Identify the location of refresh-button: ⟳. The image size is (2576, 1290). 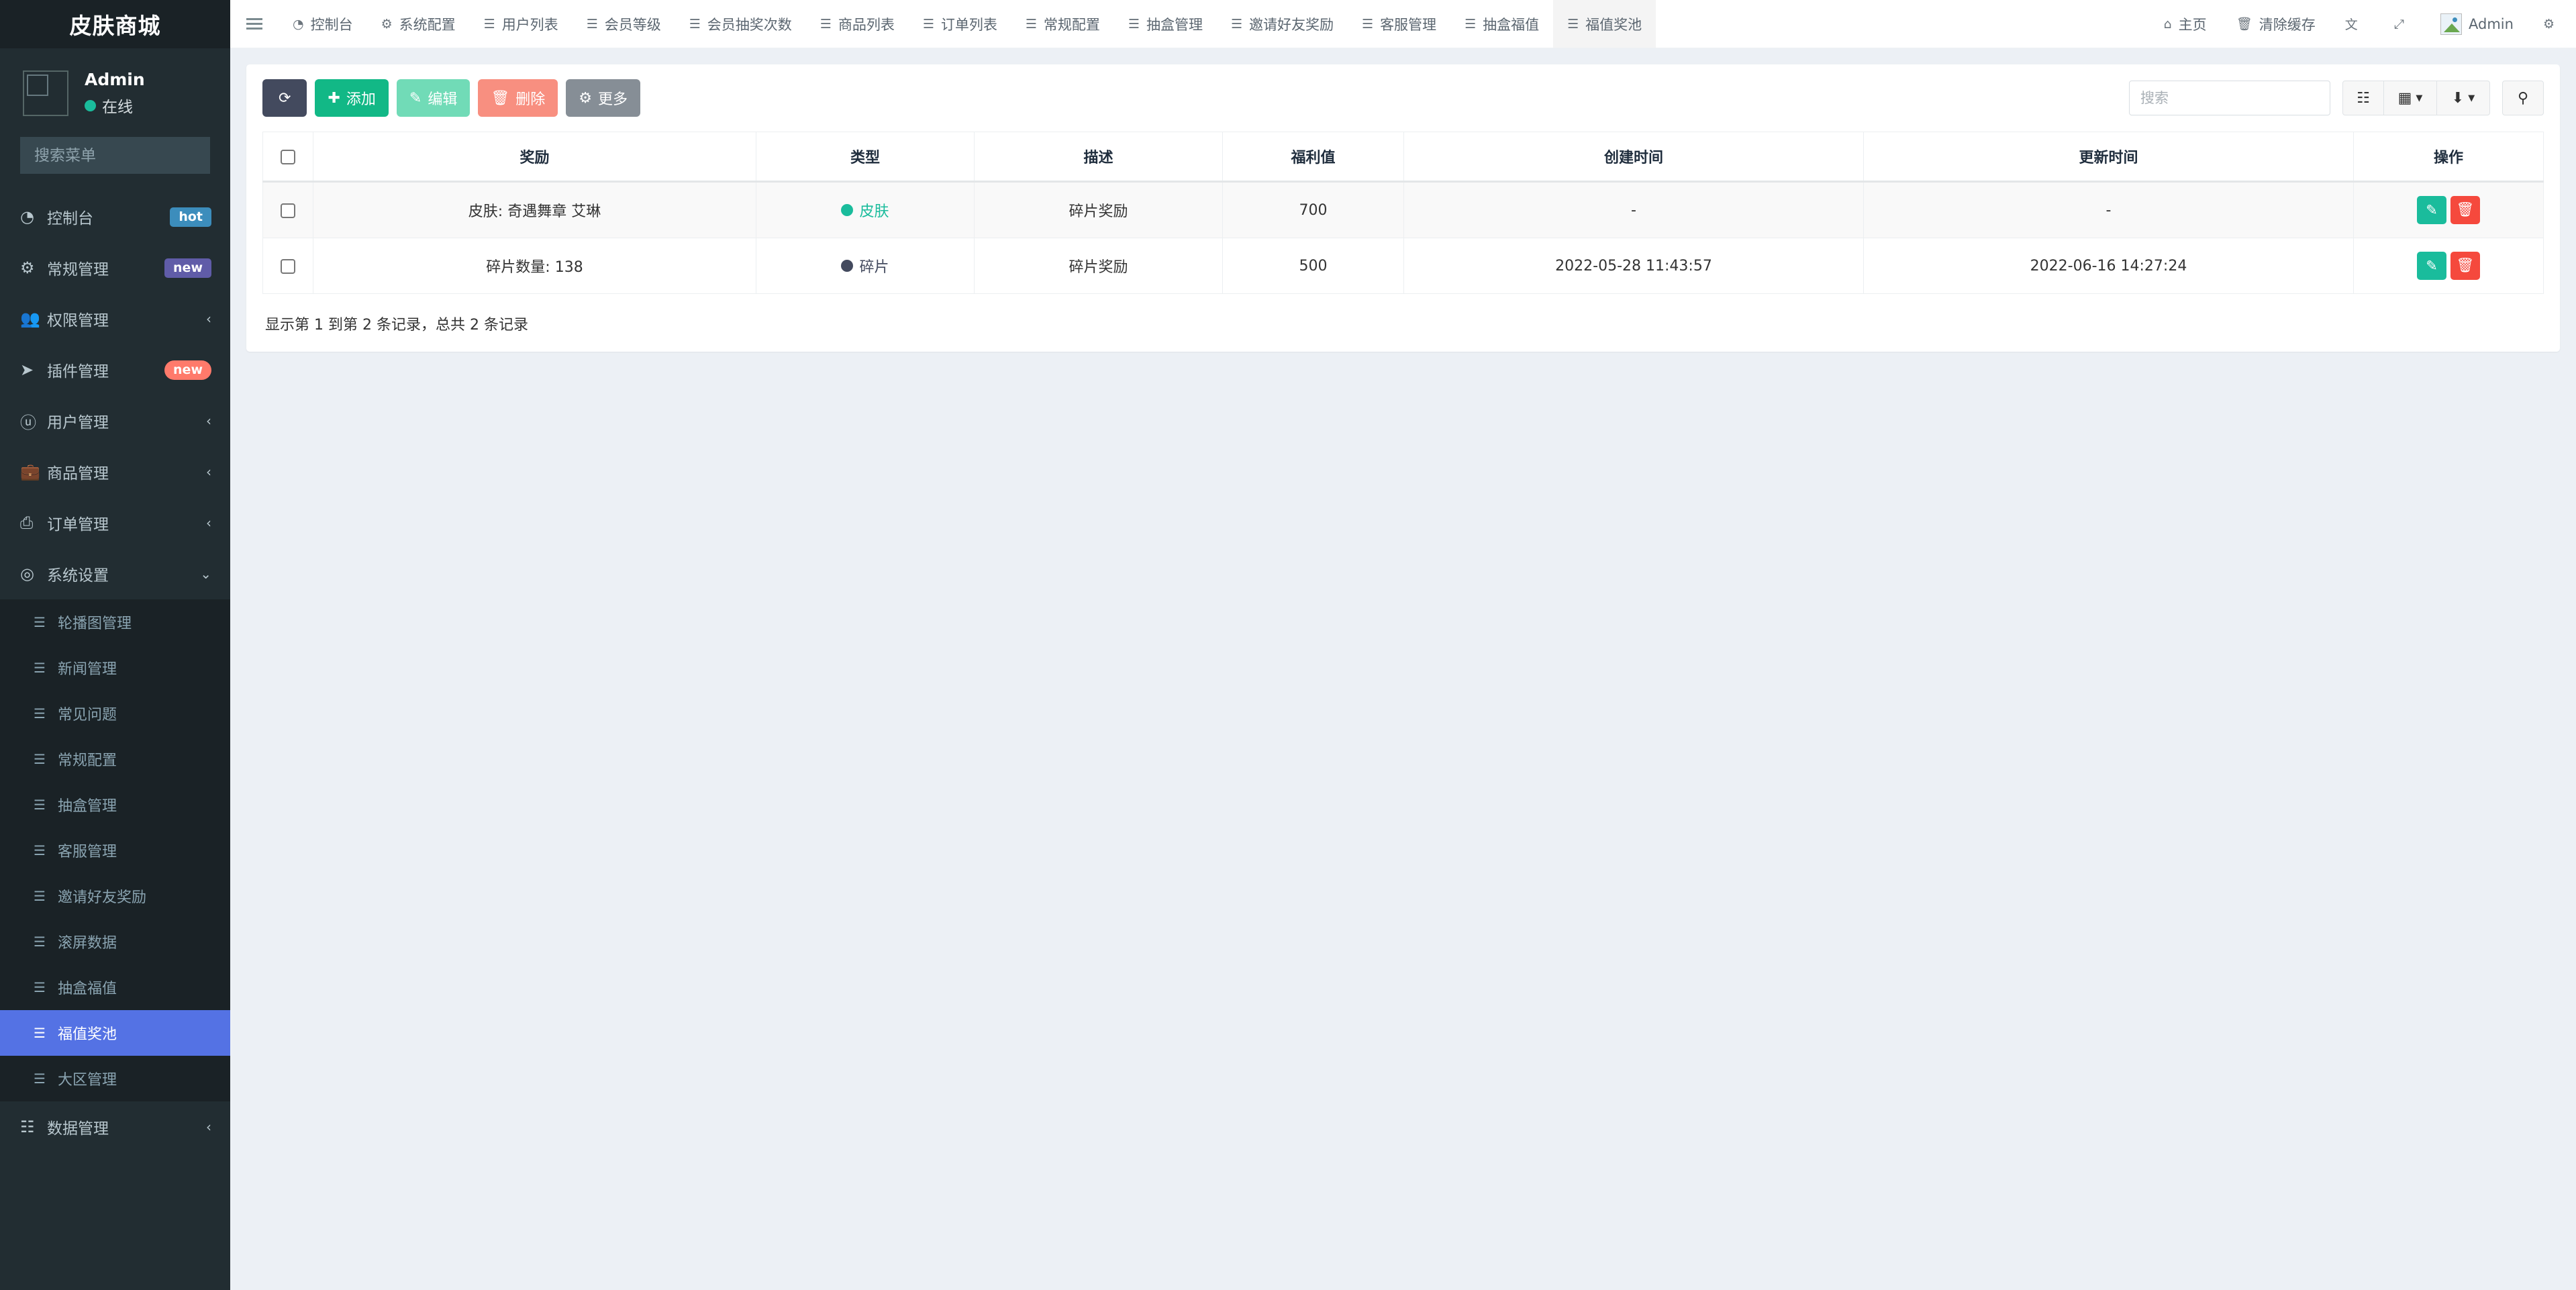
(284, 98).